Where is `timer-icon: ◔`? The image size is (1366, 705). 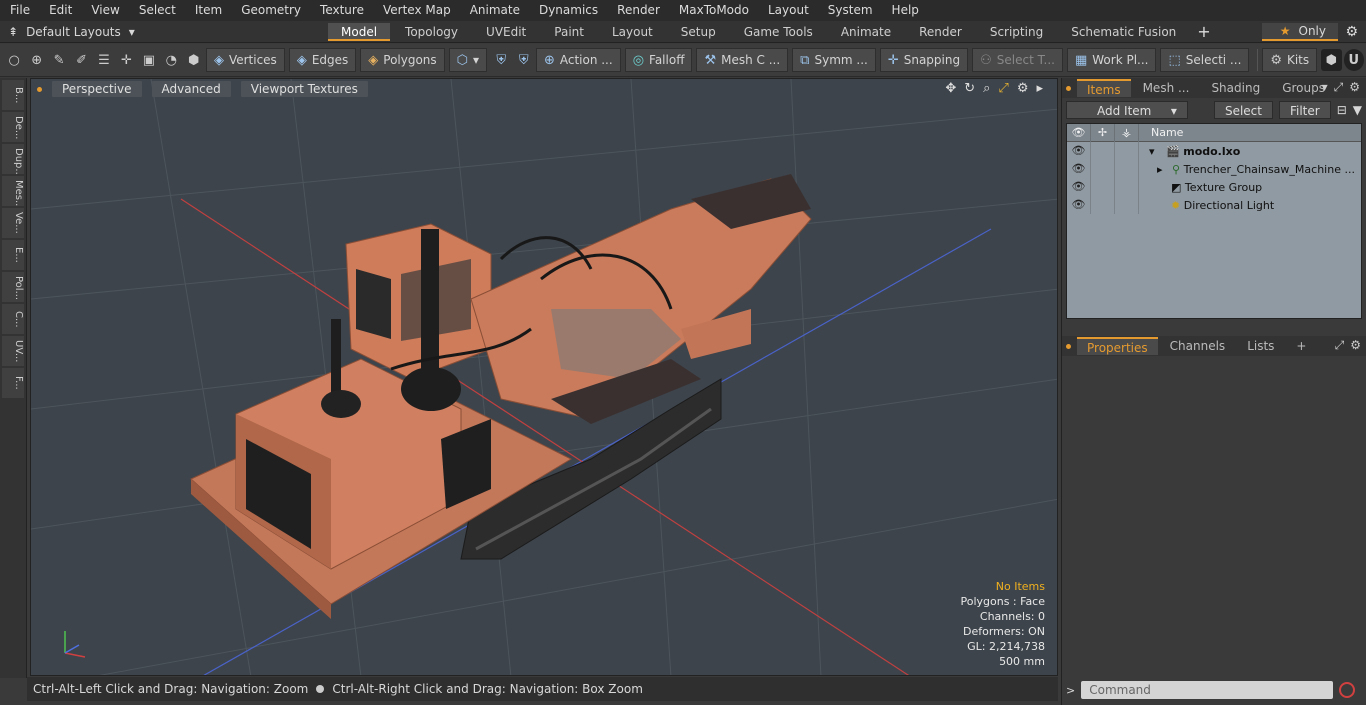
timer-icon: ◔ is located at coordinates (171, 60).